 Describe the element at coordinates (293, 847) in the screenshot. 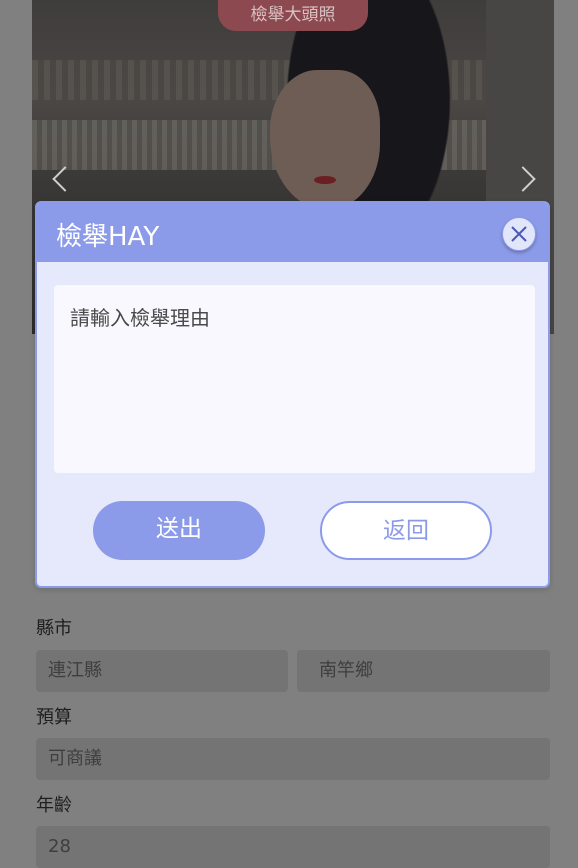

I see `age-field: 28` at that location.